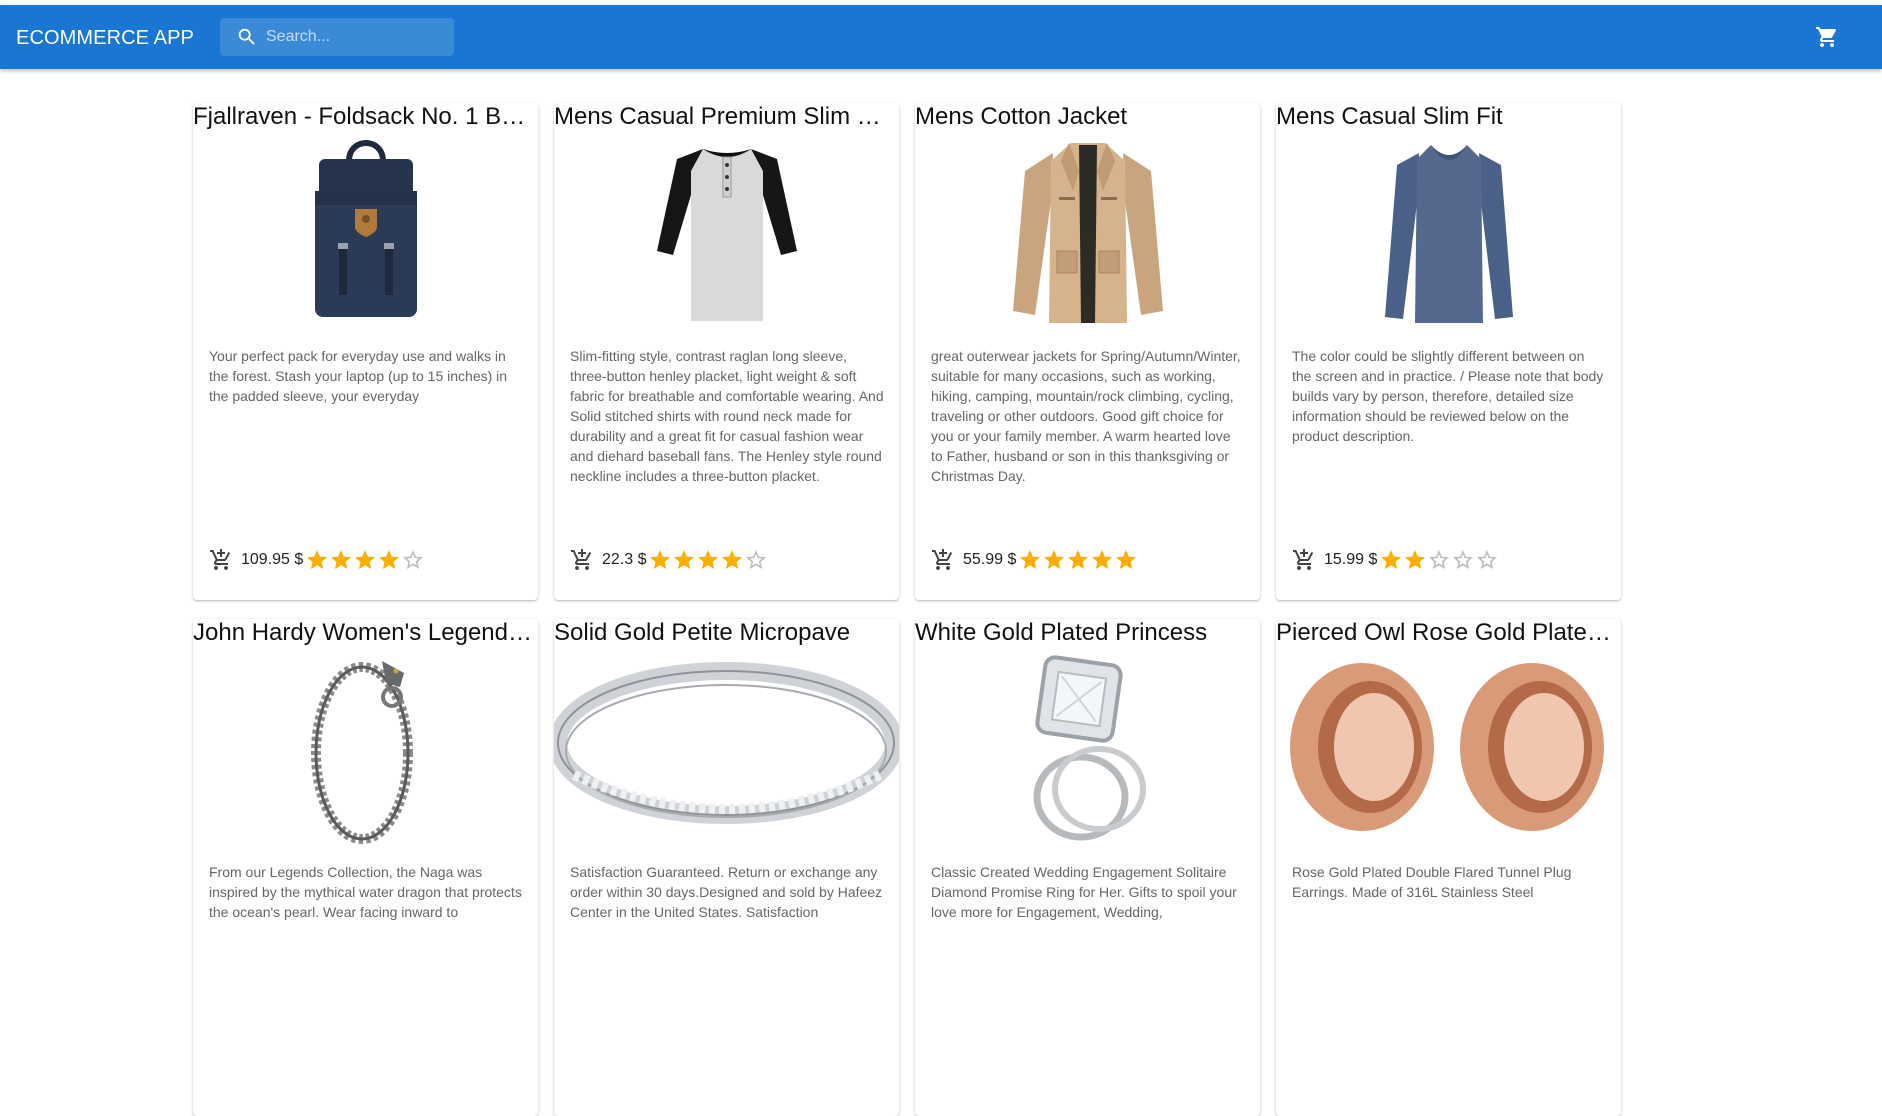 Image resolution: width=1882 pixels, height=1116 pixels. I want to click on product-title: White Gold Plated Princess, so click(1061, 632).